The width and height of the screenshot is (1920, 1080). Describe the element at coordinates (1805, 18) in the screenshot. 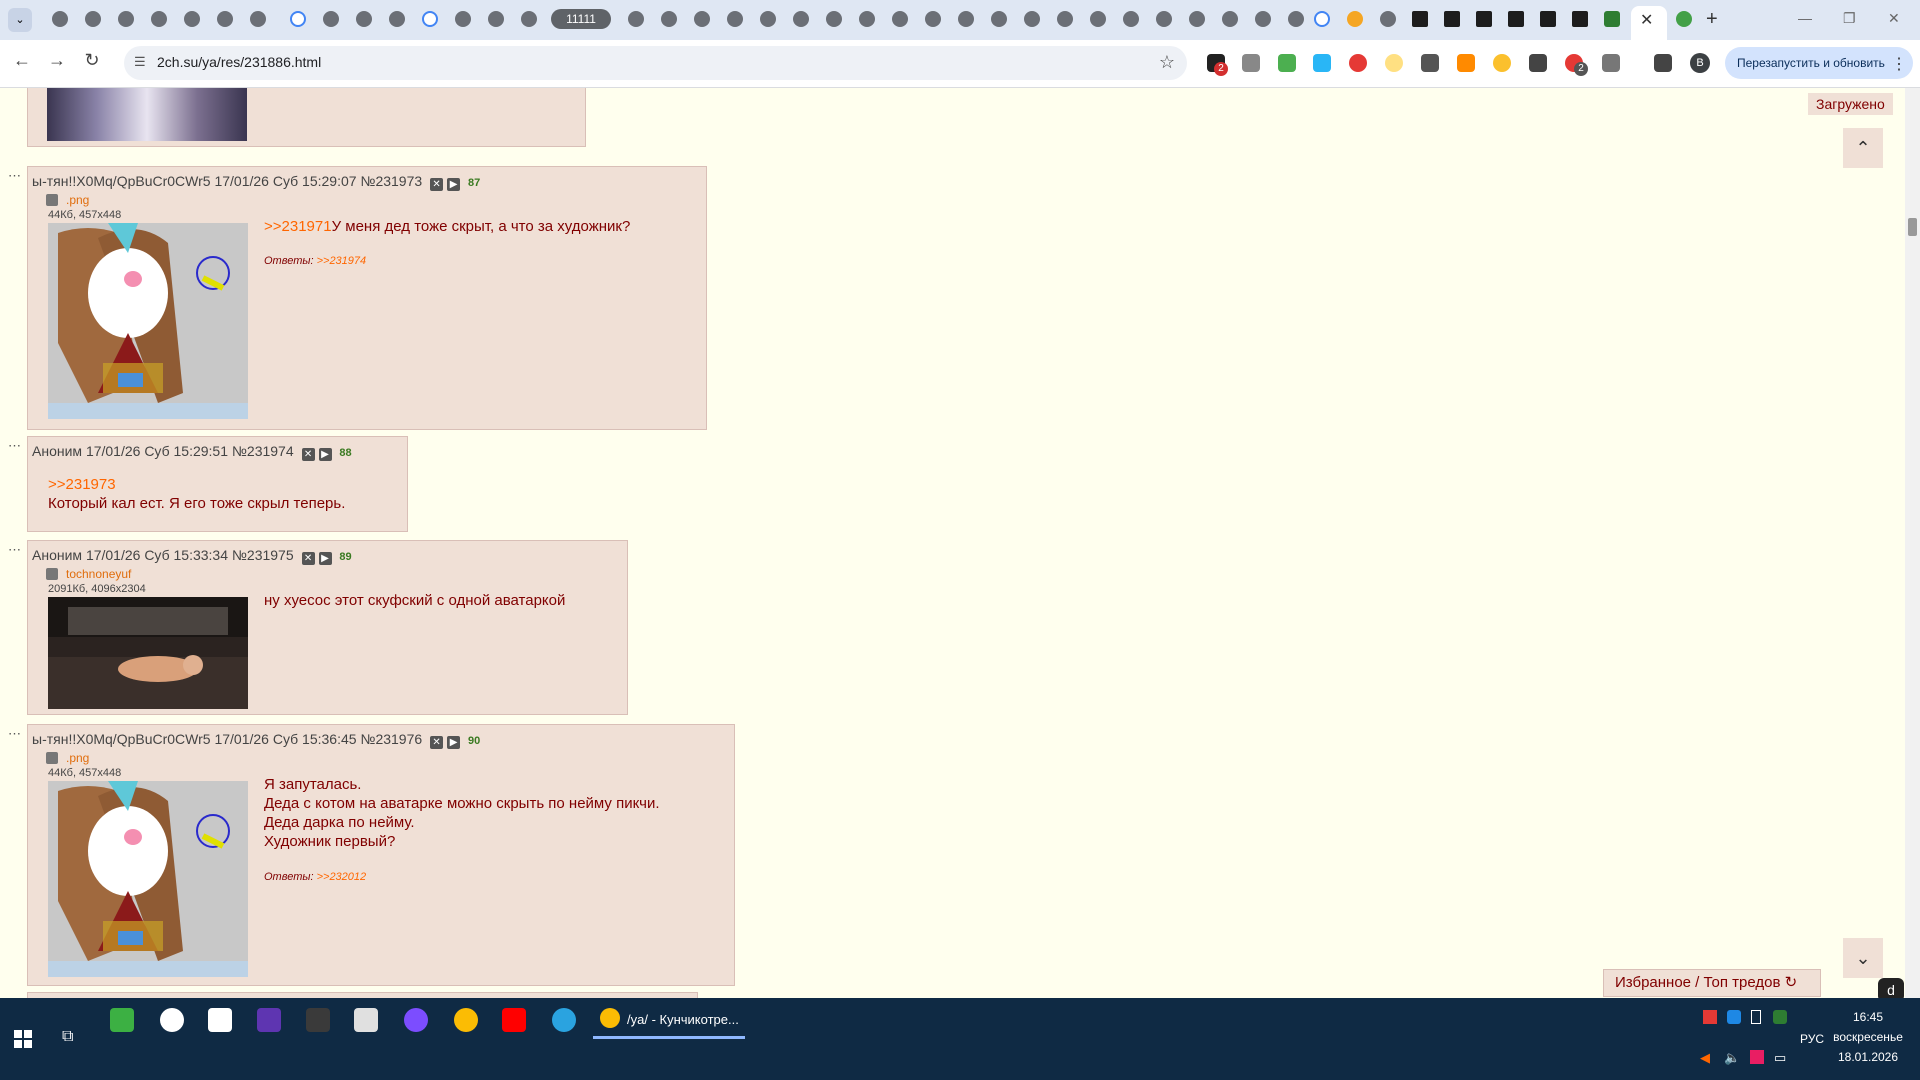

I see `minimize-button: —` at that location.